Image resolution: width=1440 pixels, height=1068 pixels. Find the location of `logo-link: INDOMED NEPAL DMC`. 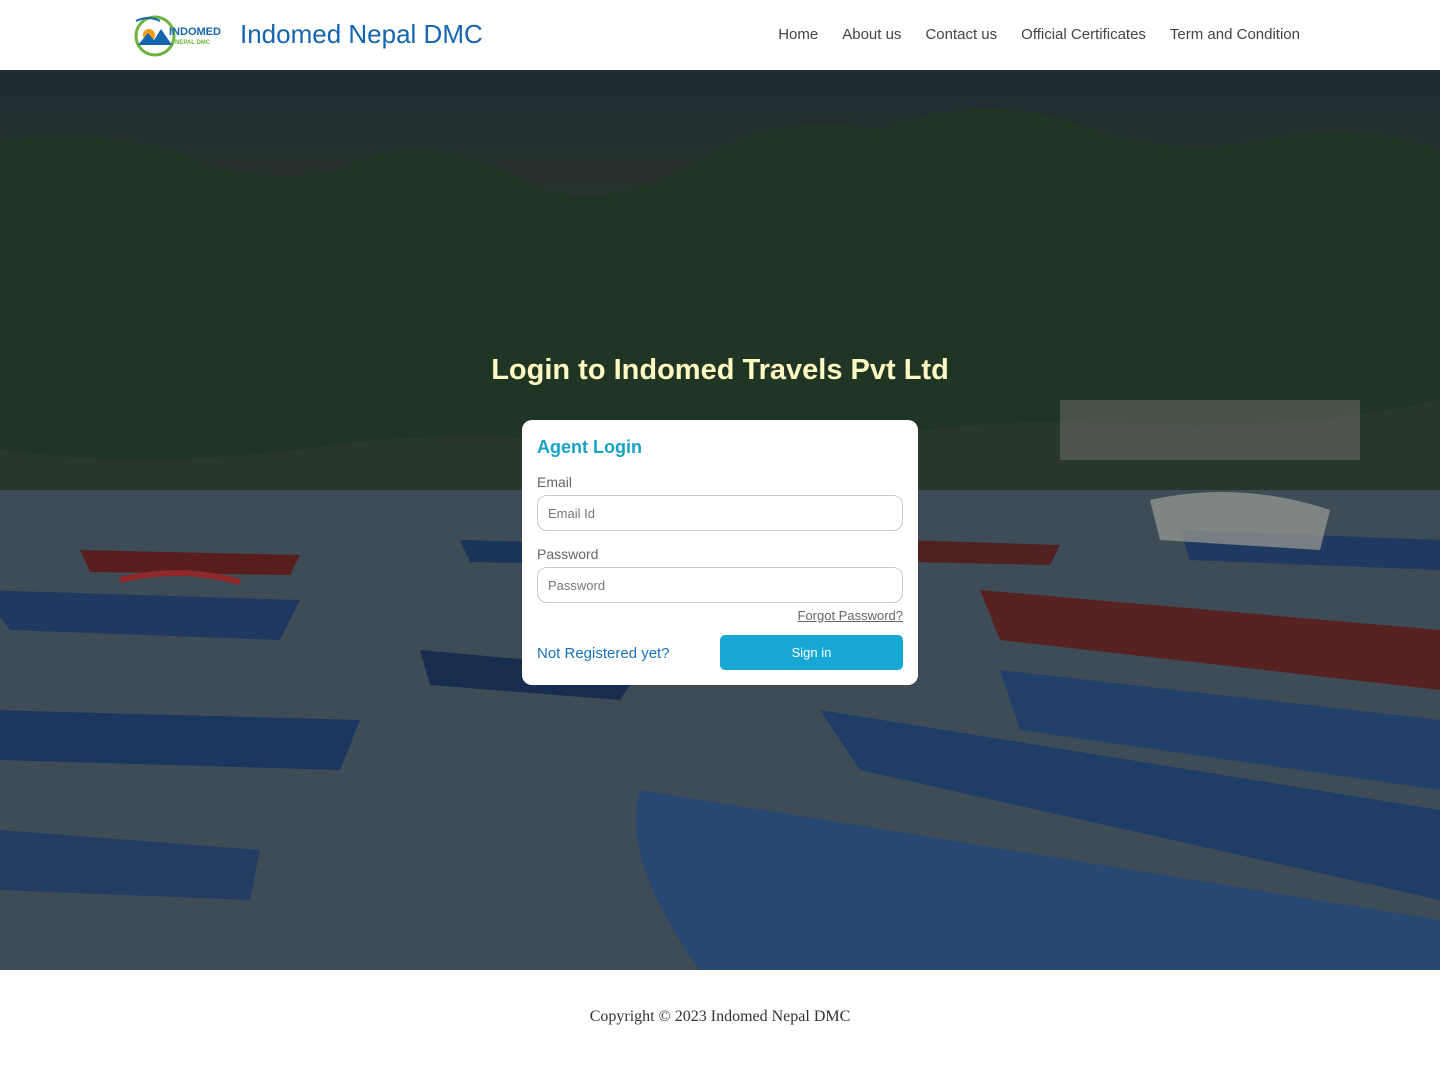

logo-link: INDOMED NEPAL DMC is located at coordinates (179, 35).